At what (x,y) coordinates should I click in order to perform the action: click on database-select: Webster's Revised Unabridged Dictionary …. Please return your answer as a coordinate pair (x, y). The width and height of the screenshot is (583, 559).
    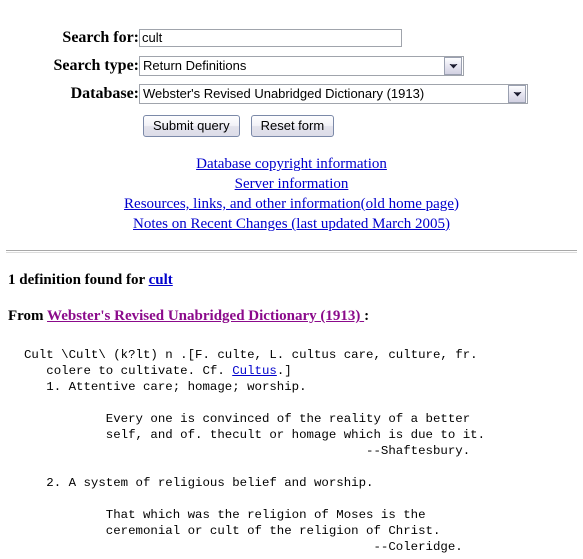
    Looking at the image, I should click on (333, 94).